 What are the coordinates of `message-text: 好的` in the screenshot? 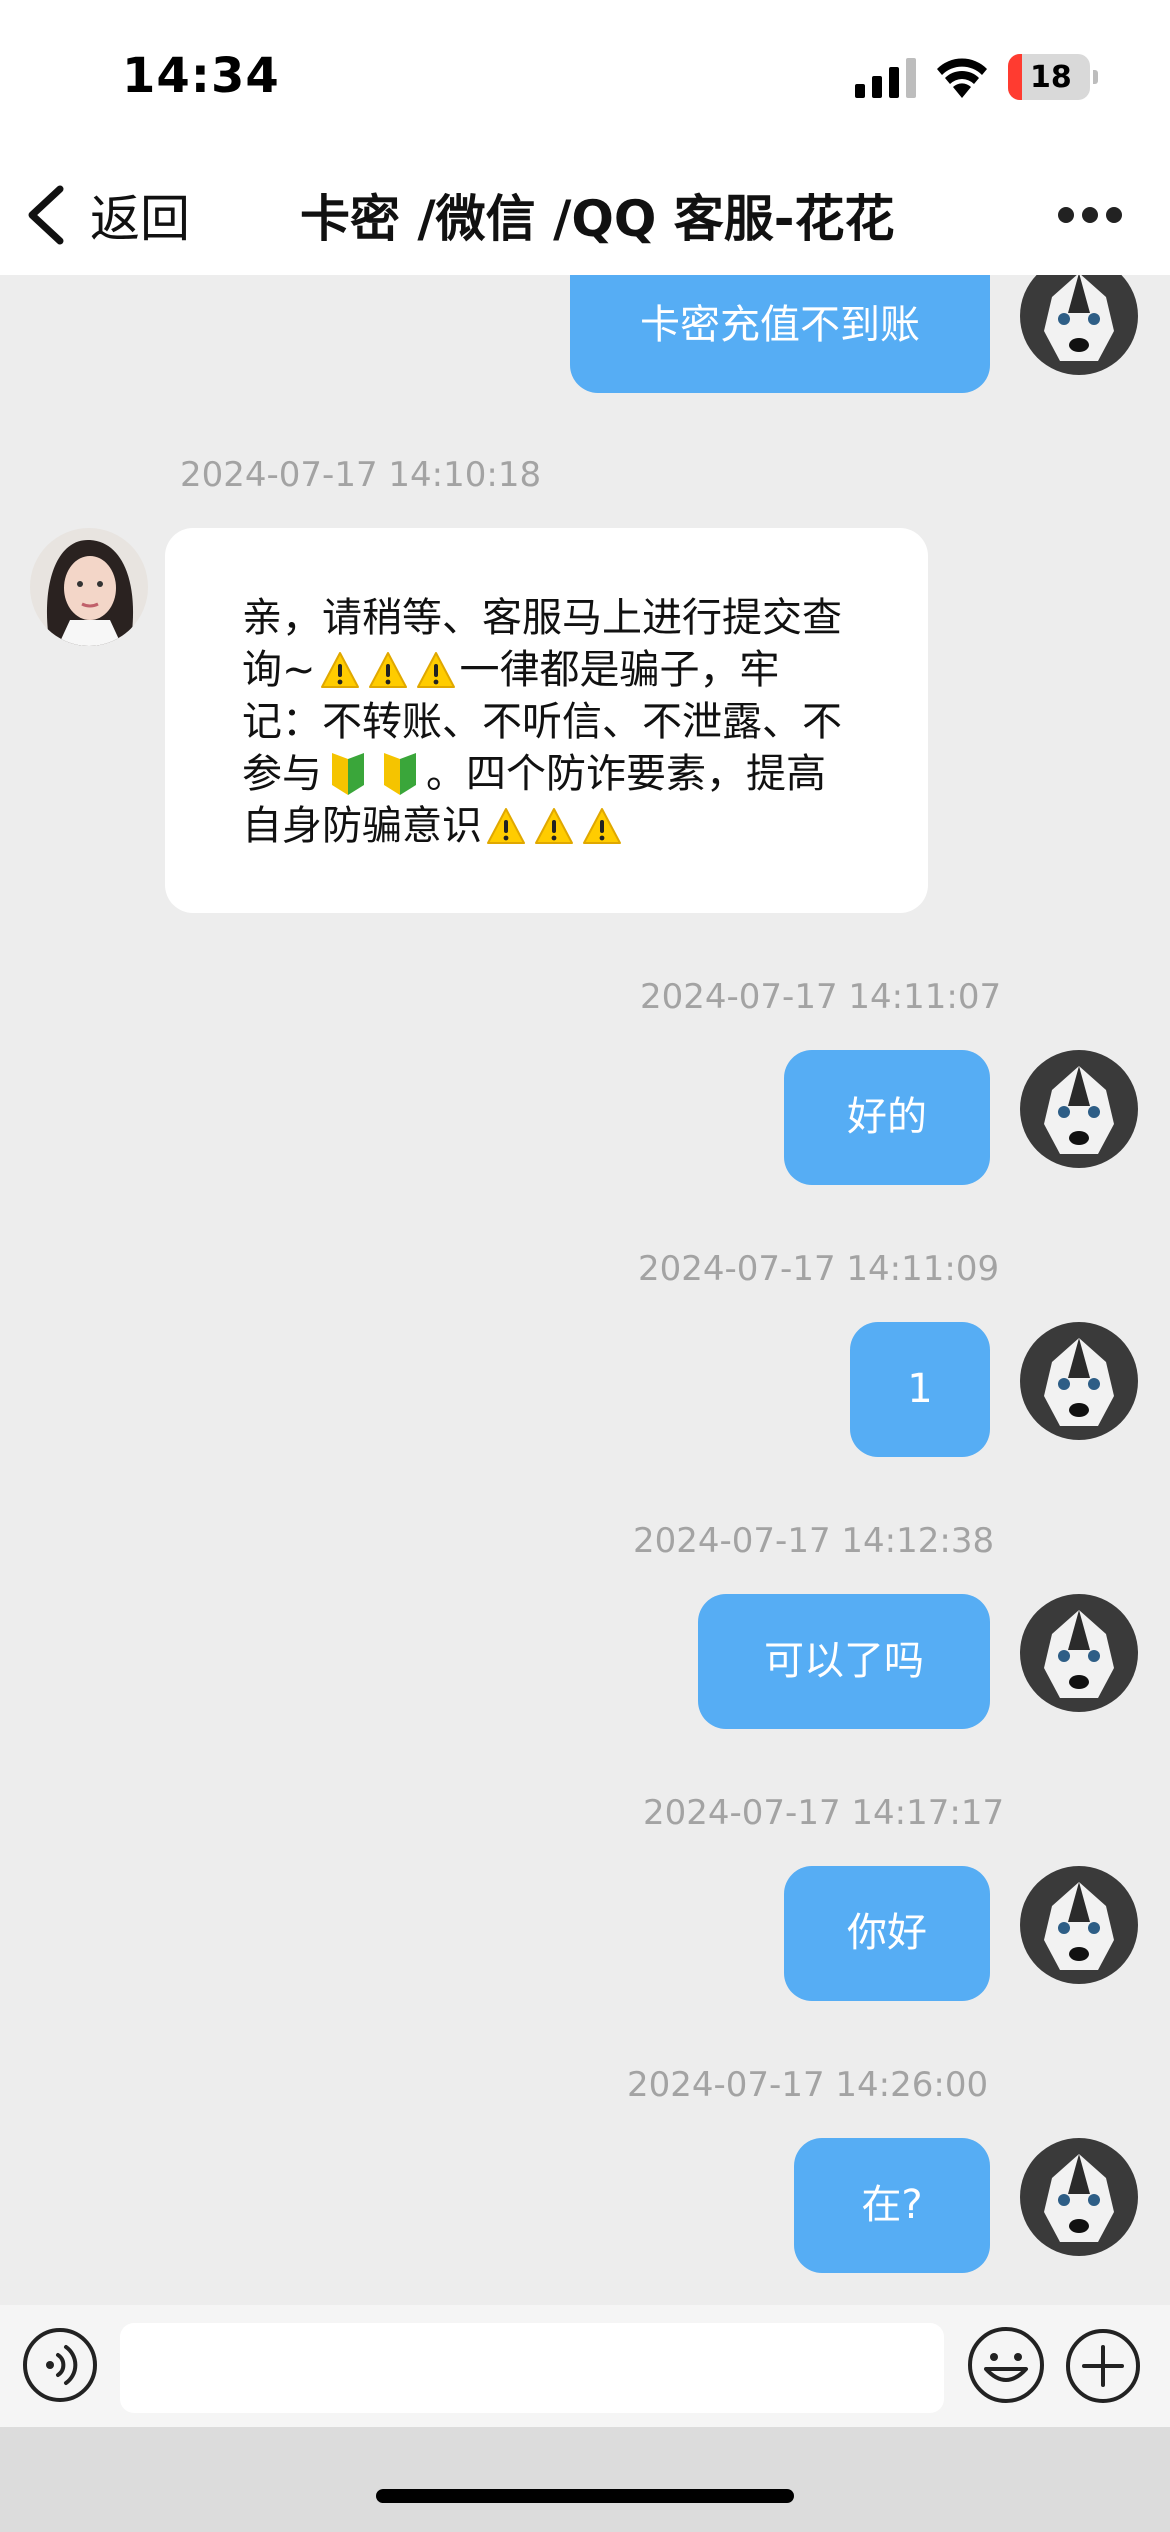 It's located at (887, 1117).